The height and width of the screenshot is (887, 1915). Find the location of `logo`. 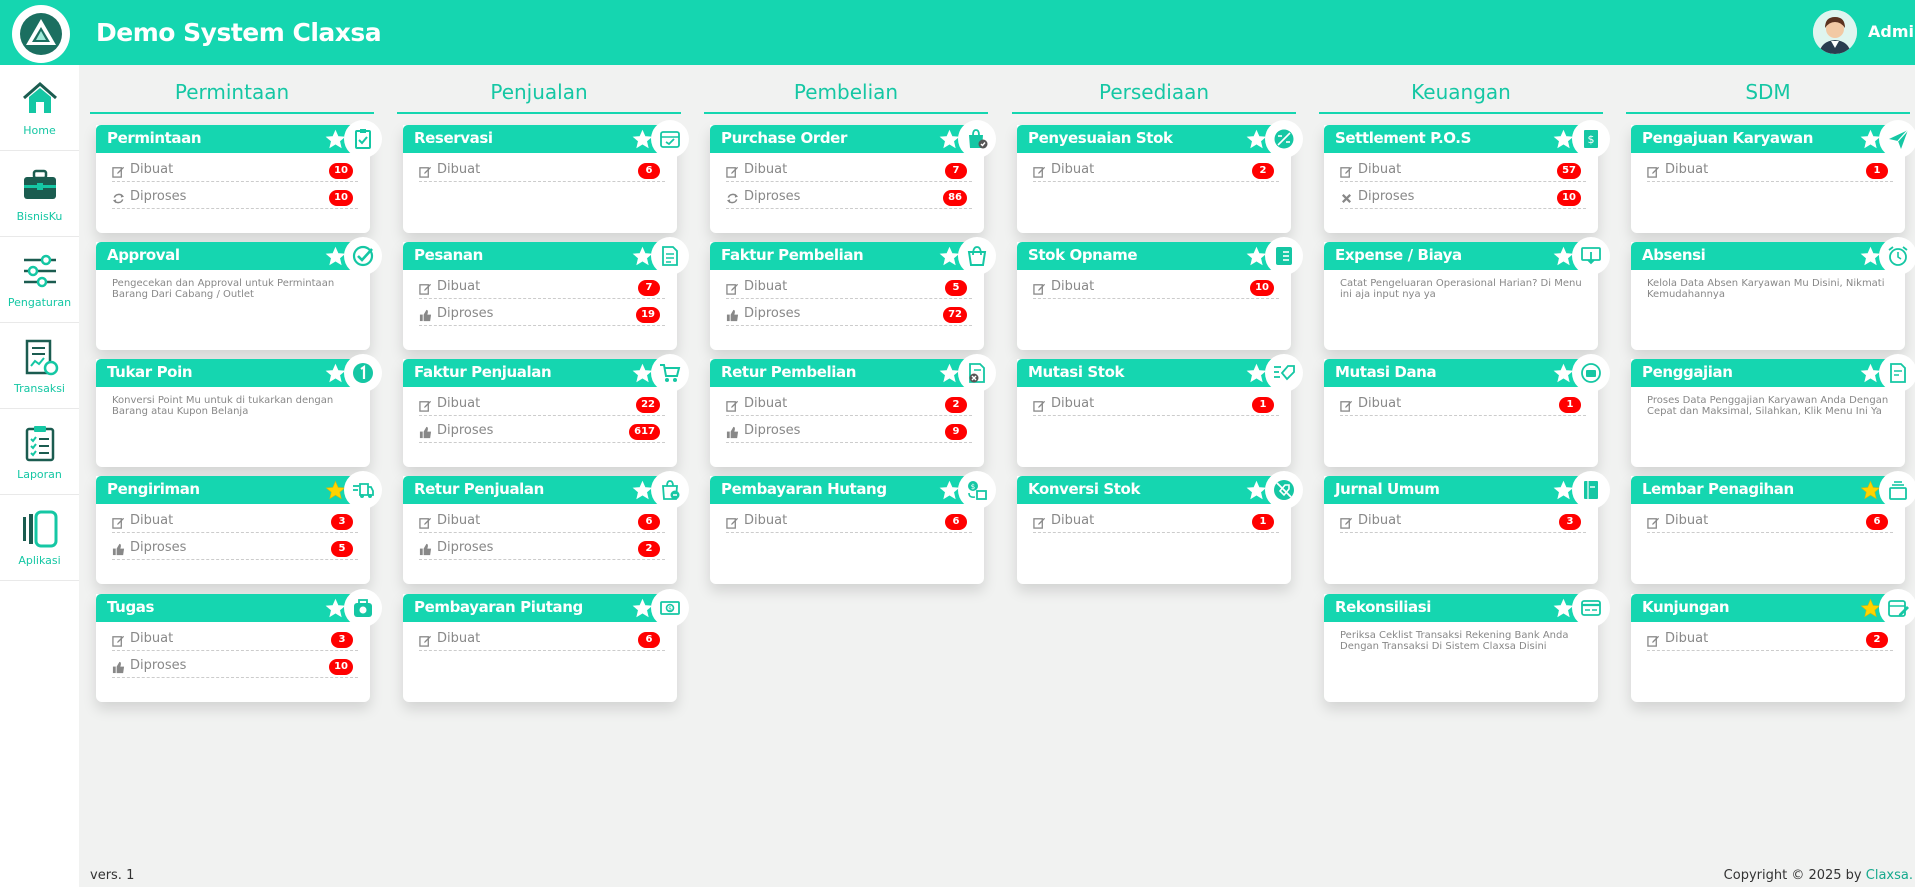

logo is located at coordinates (41, 34).